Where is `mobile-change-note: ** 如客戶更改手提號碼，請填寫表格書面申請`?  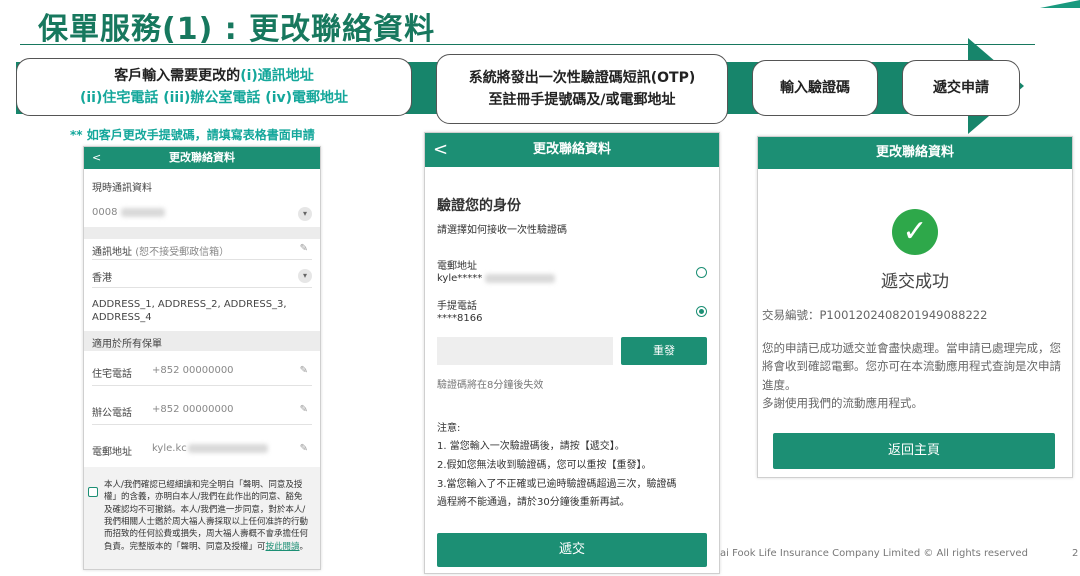
mobile-change-note: ** 如客戶更改手提號碼，請填寫表格書面申請 is located at coordinates (192, 135).